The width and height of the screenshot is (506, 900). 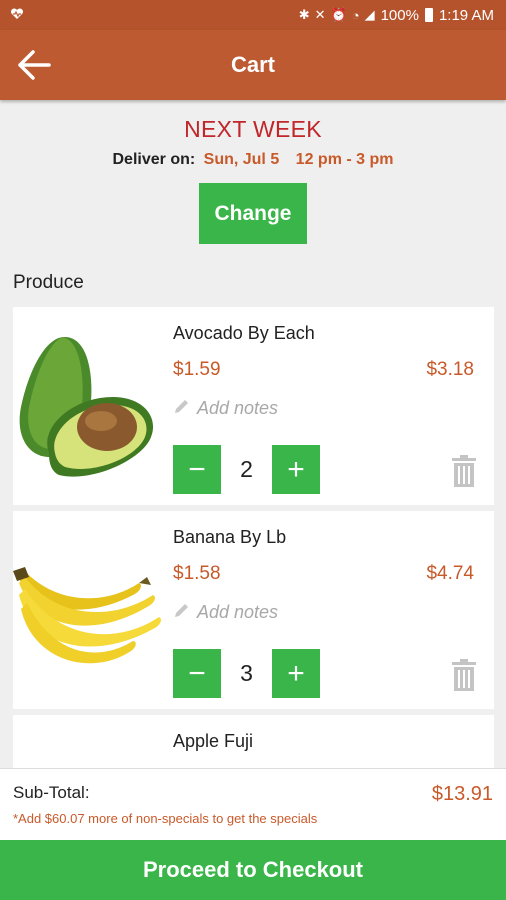 What do you see at coordinates (154, 159) in the screenshot?
I see `deliver-on-label: Deliver on:` at bounding box center [154, 159].